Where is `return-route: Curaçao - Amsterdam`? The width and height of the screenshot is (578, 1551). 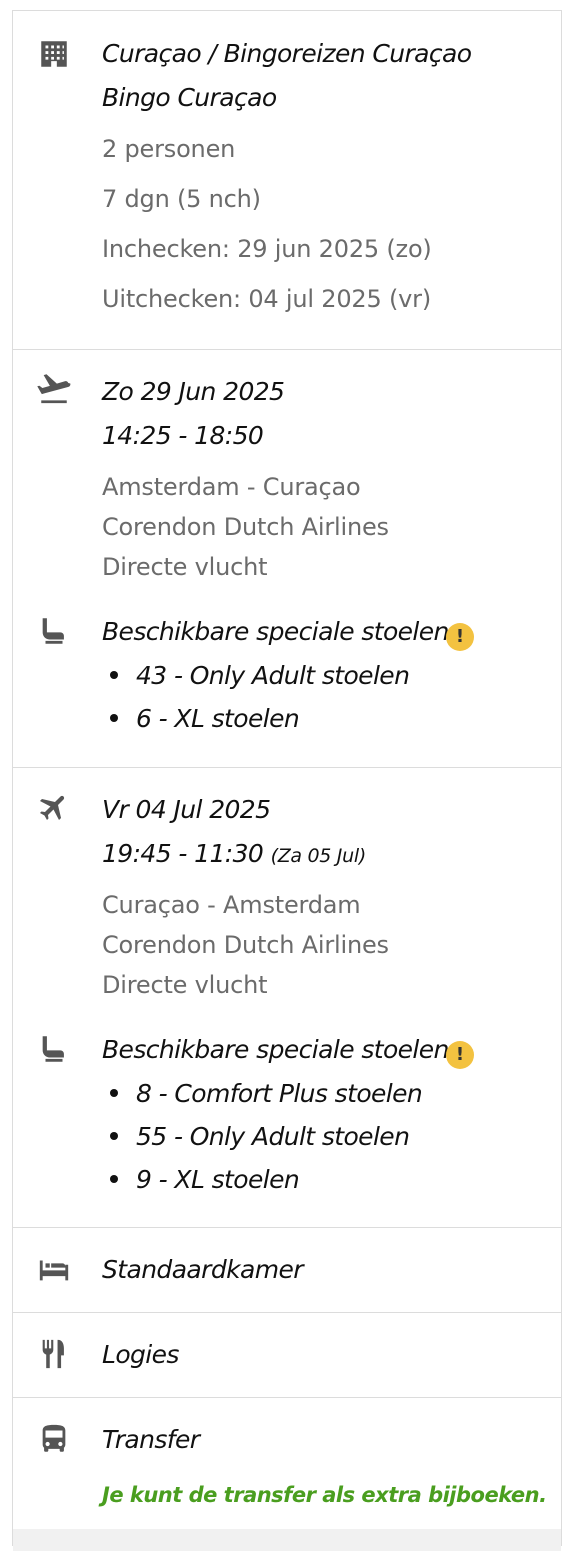
return-route: Curaçao - Amsterdam is located at coordinates (231, 905).